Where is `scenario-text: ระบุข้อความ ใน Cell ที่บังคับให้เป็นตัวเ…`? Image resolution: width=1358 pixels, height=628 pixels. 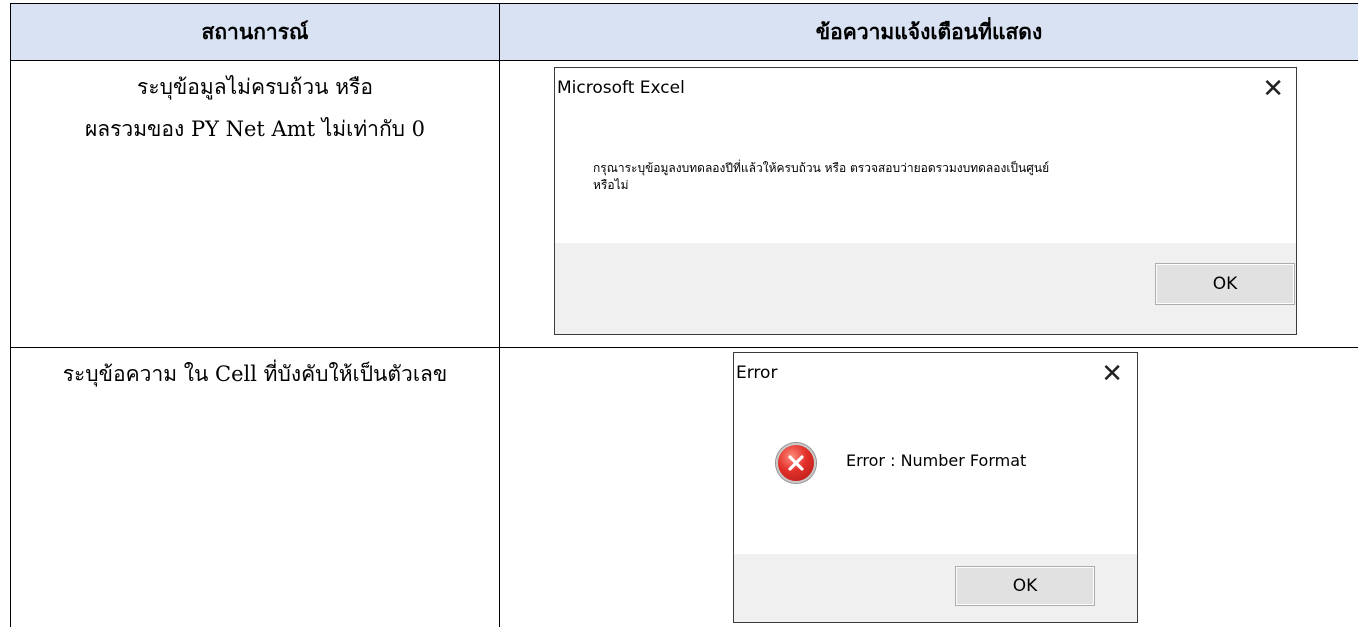 scenario-text: ระบุข้อความ ใน Cell ที่บังคับให้เป็นตัวเ… is located at coordinates (255, 371).